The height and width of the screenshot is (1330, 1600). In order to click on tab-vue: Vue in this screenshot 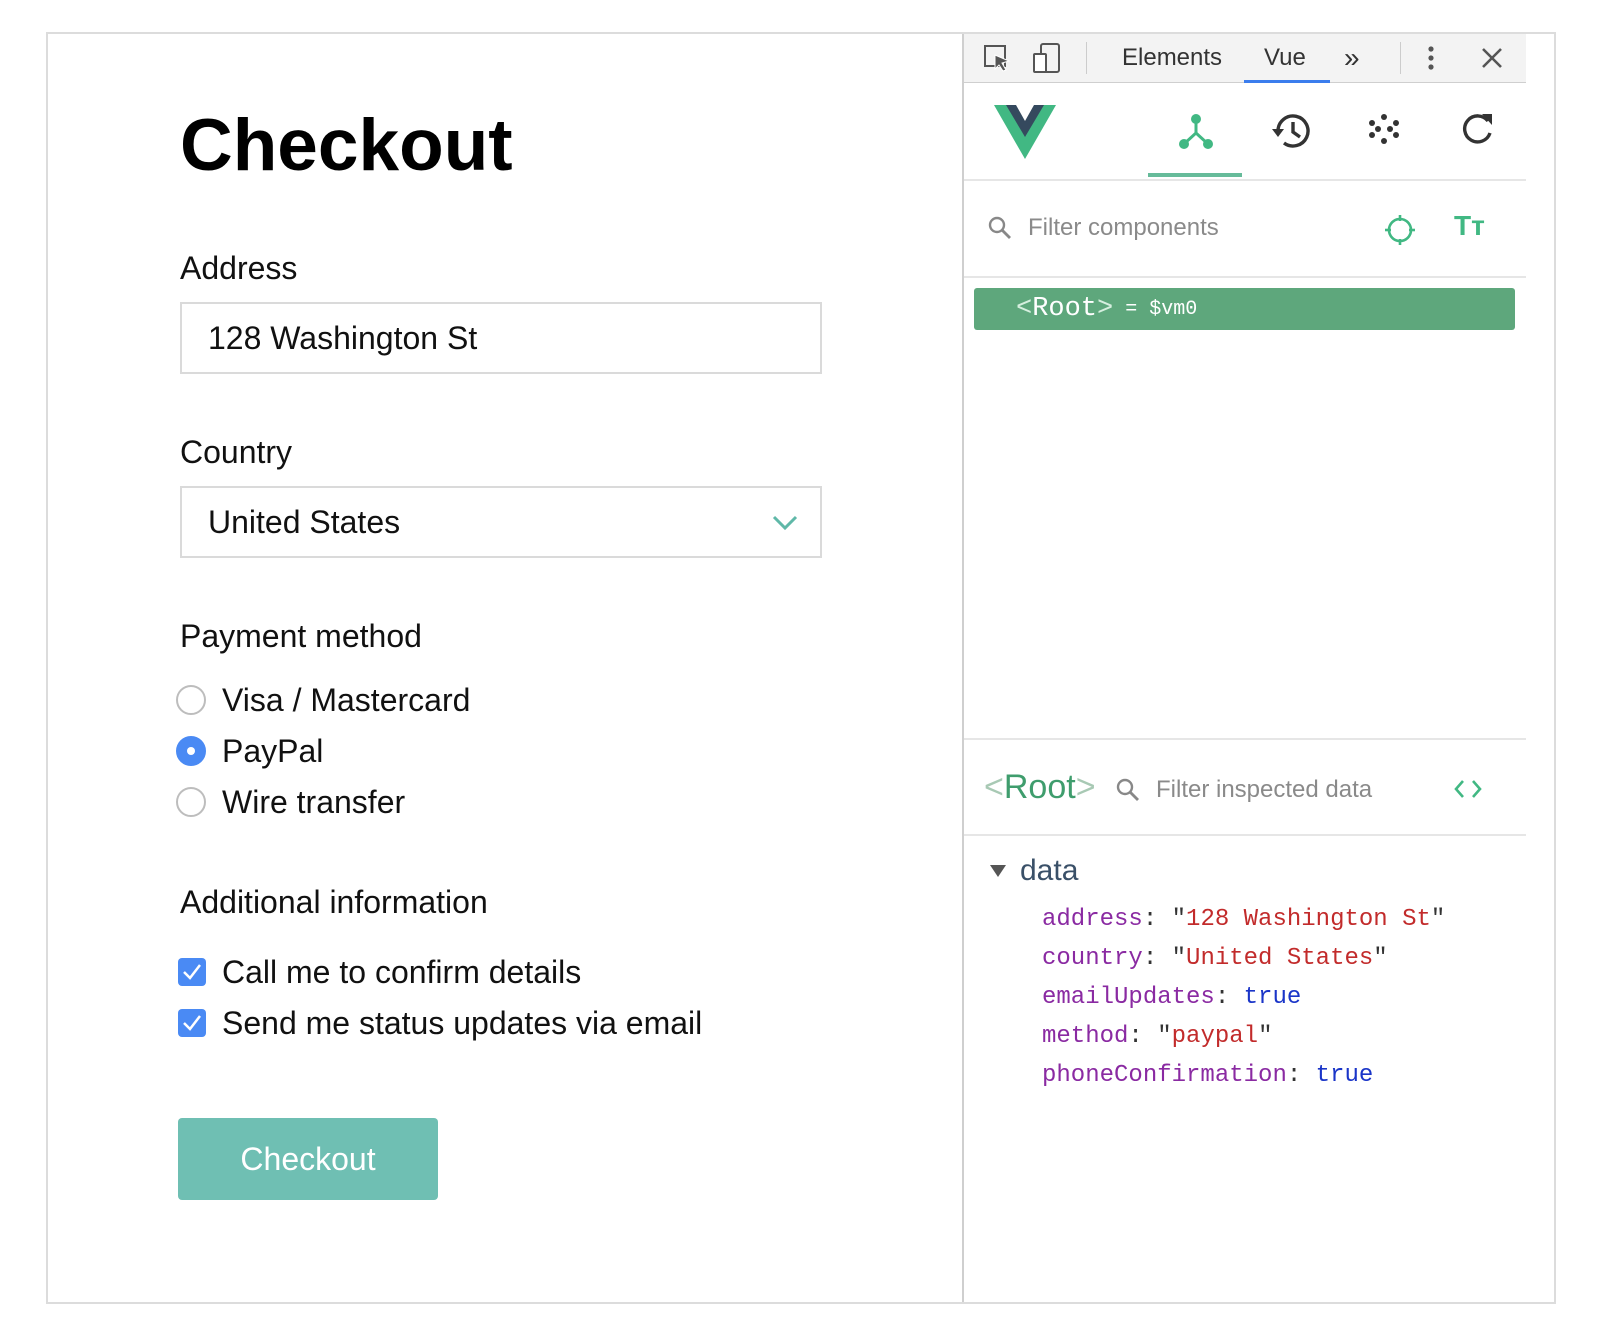, I will do `click(1285, 58)`.